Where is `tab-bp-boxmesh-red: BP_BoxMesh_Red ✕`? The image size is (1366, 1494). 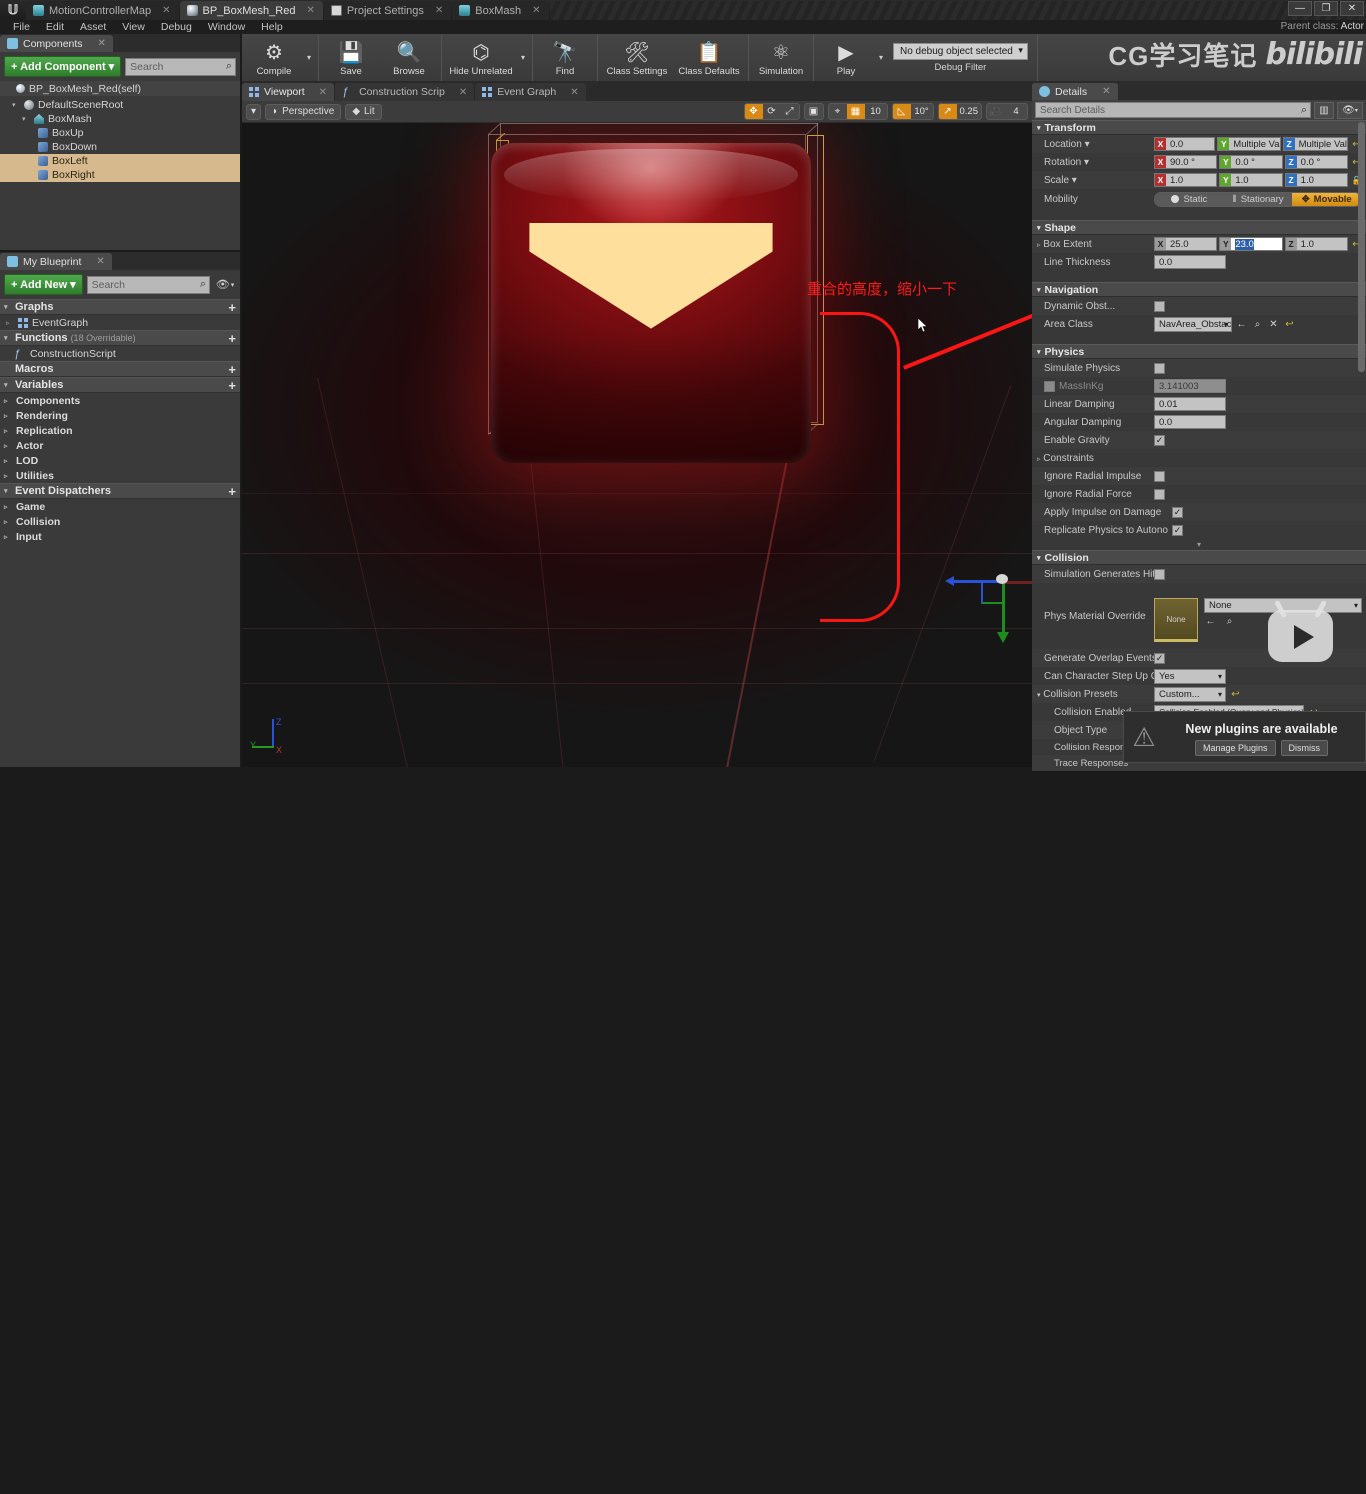
tab-bp-boxmesh-red: BP_BoxMesh_Red ✕ is located at coordinates (251, 10).